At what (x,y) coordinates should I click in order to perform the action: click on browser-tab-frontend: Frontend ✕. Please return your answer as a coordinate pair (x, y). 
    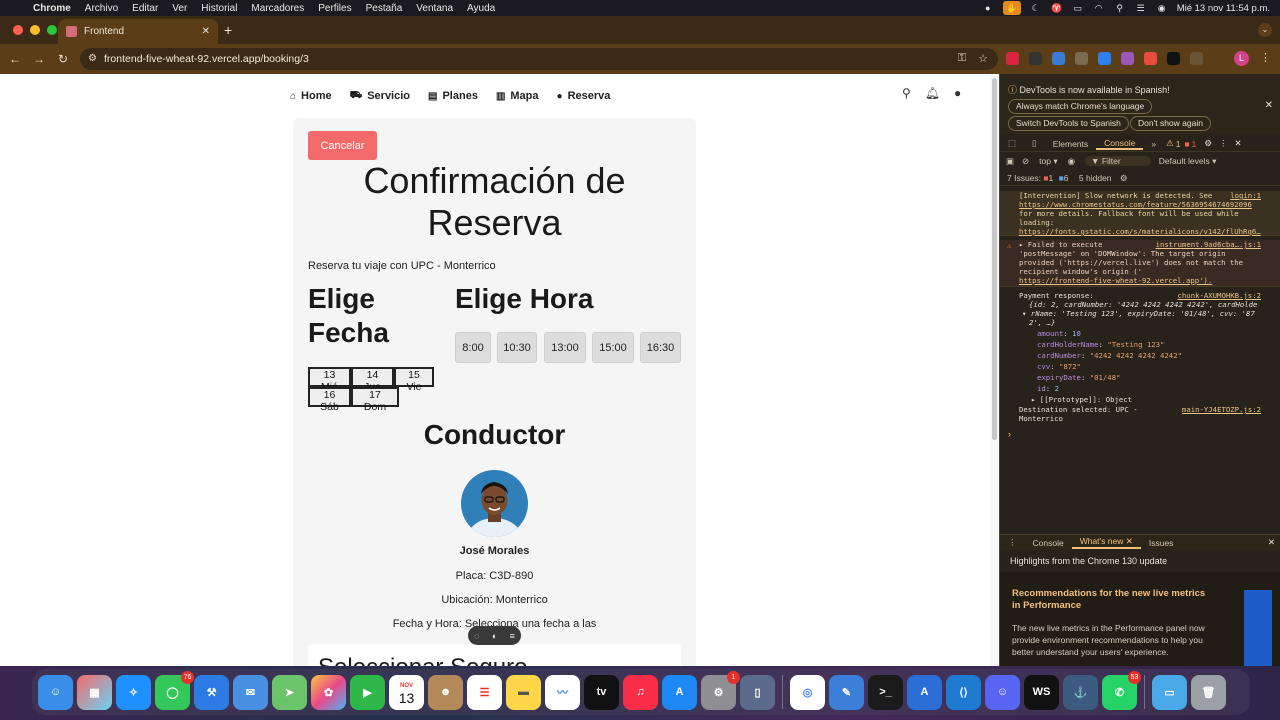
    Looking at the image, I should click on (138, 31).